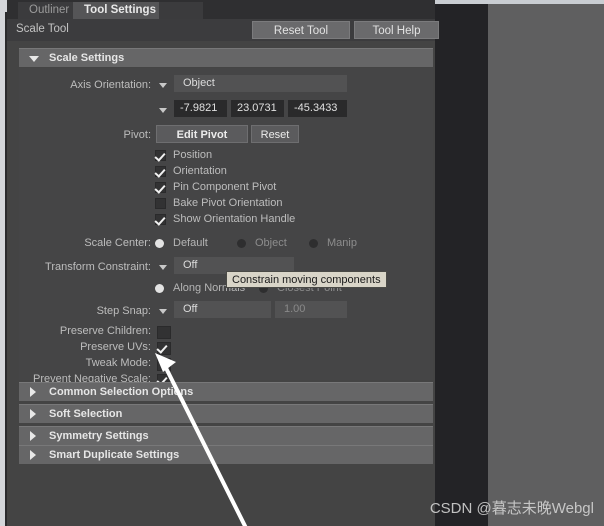  Describe the element at coordinates (226, 454) in the screenshot. I see `section-header-smart-duplicate-settings: Smart Duplicate Settings` at that location.